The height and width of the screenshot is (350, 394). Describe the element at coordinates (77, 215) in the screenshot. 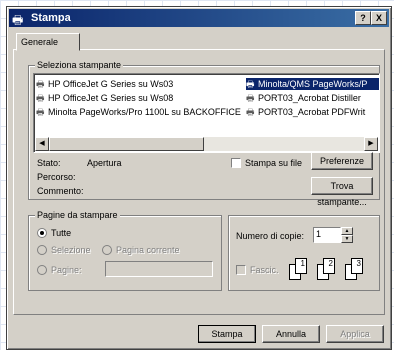

I see `page-range-label: Pagine da stampare` at that location.